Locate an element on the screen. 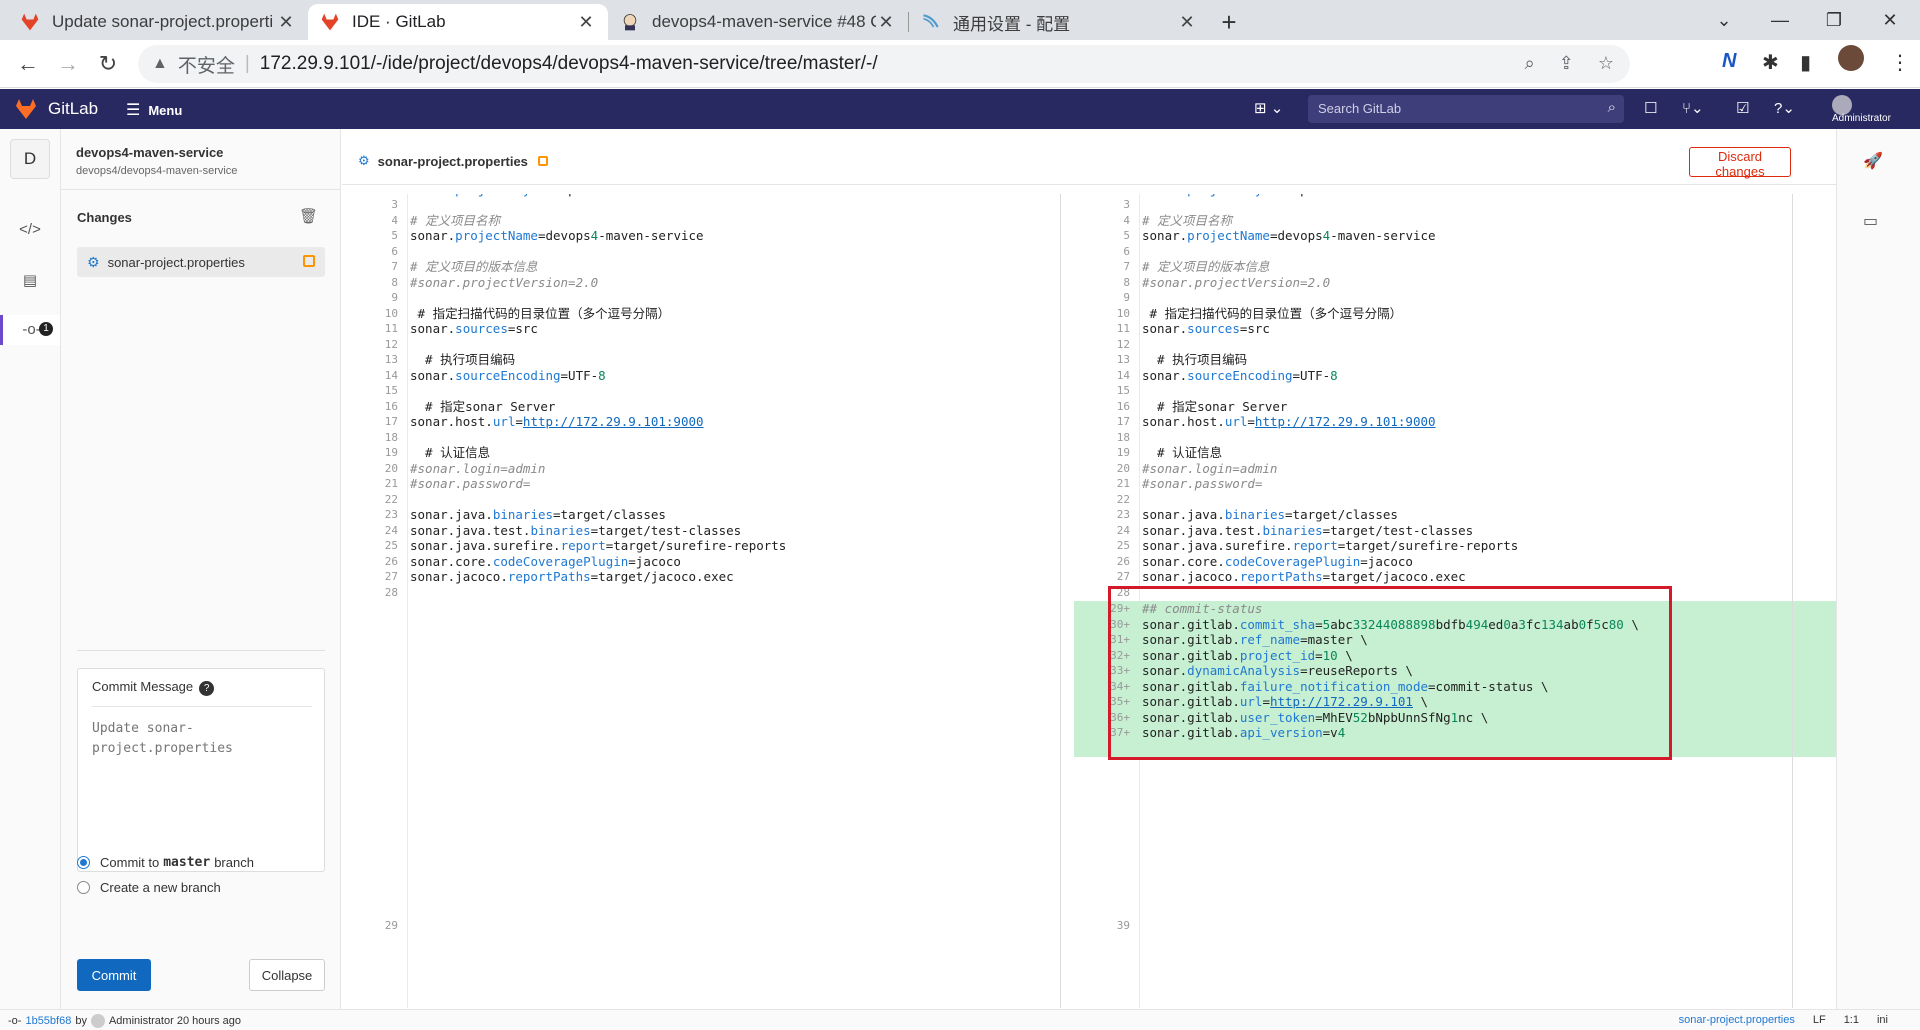 This screenshot has height=1030, width=1920. gitlab-logo: GitLab is located at coordinates (56, 109).